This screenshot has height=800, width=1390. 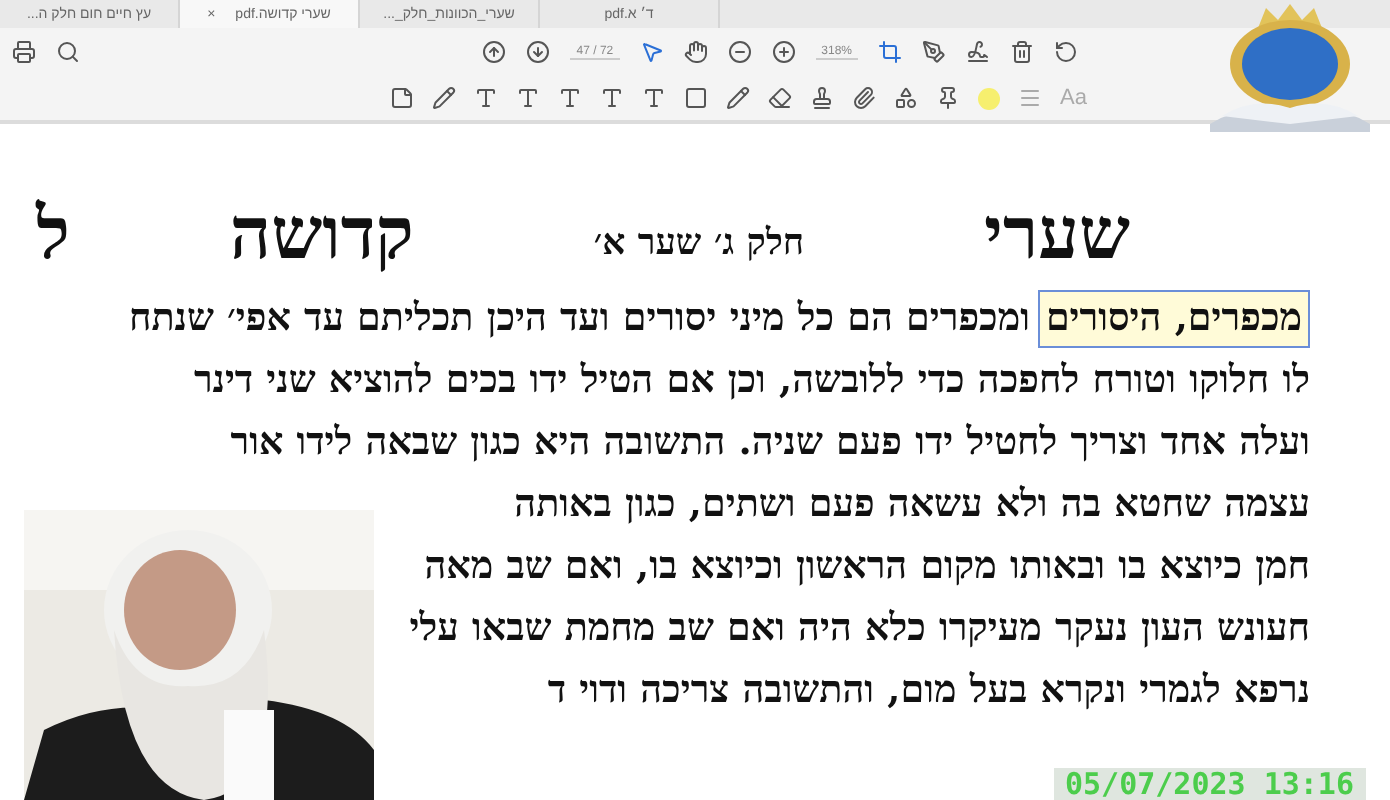 I want to click on search-icon, so click(x=68, y=52).